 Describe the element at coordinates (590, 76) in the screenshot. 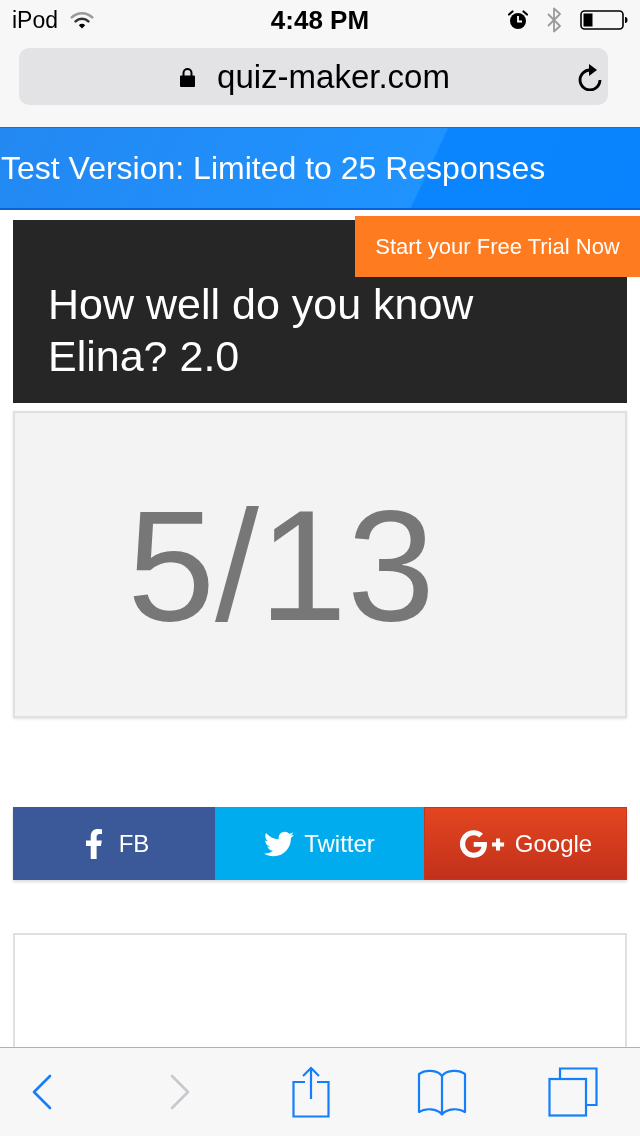

I see `reload-icon` at that location.